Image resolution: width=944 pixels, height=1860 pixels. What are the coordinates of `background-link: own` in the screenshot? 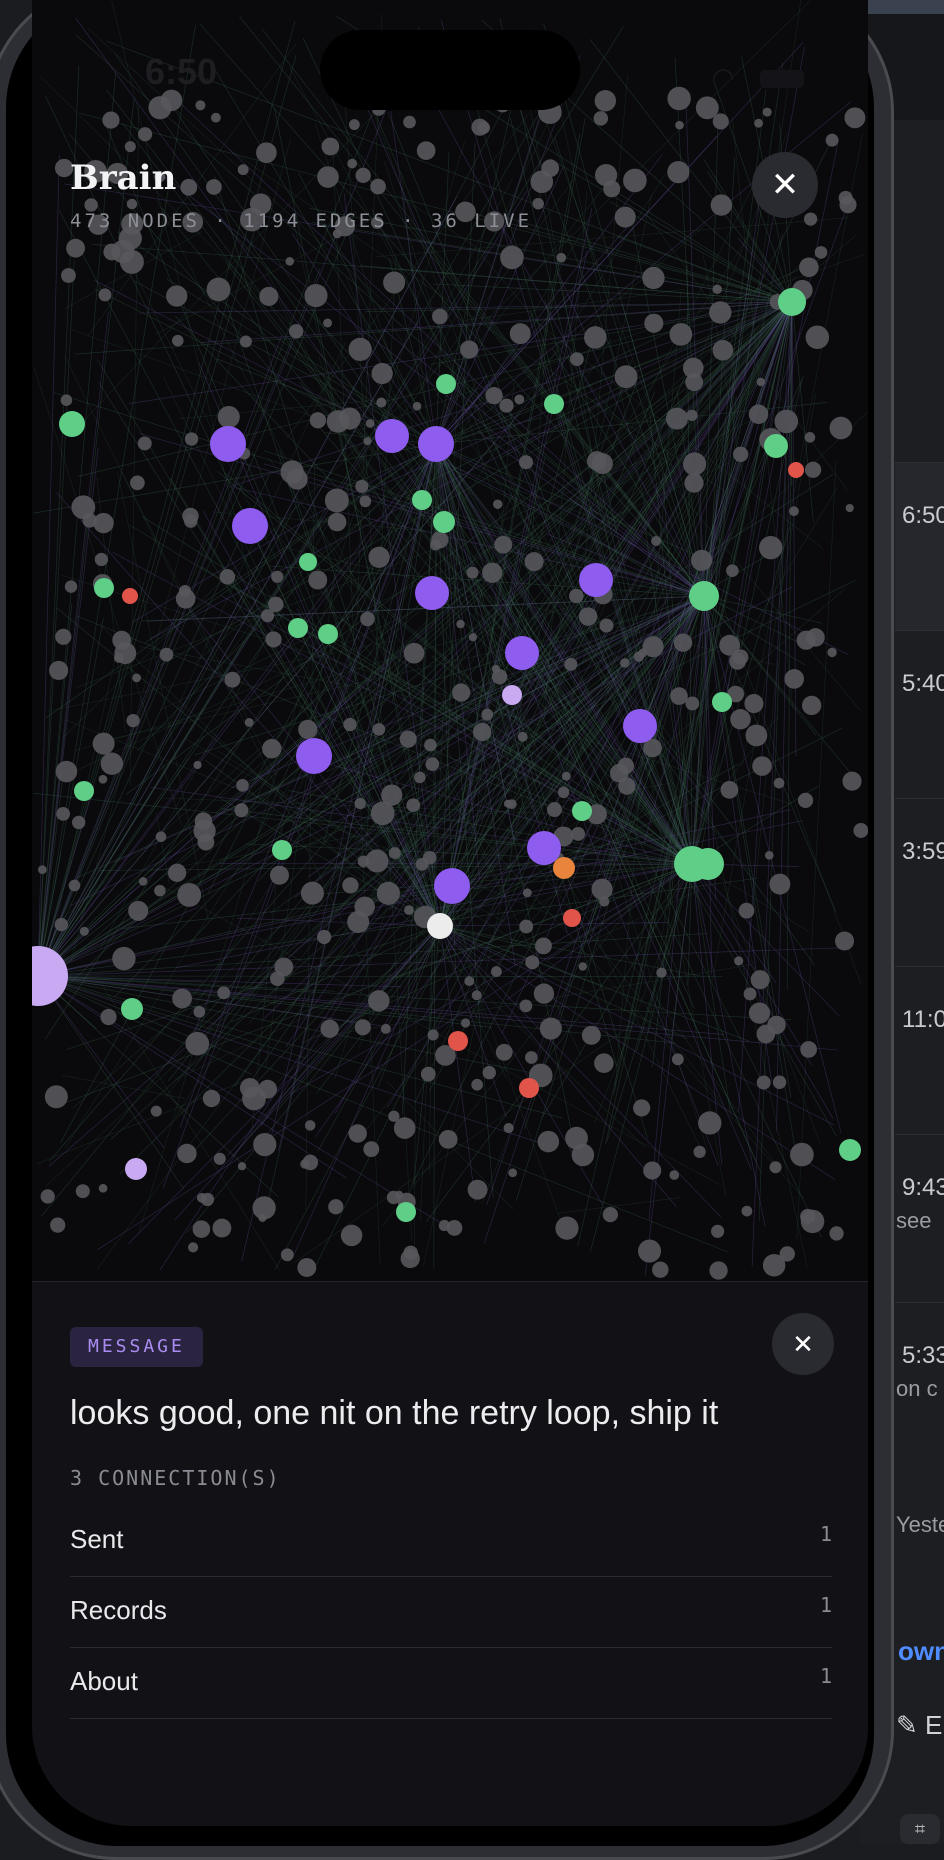 It's located at (921, 1651).